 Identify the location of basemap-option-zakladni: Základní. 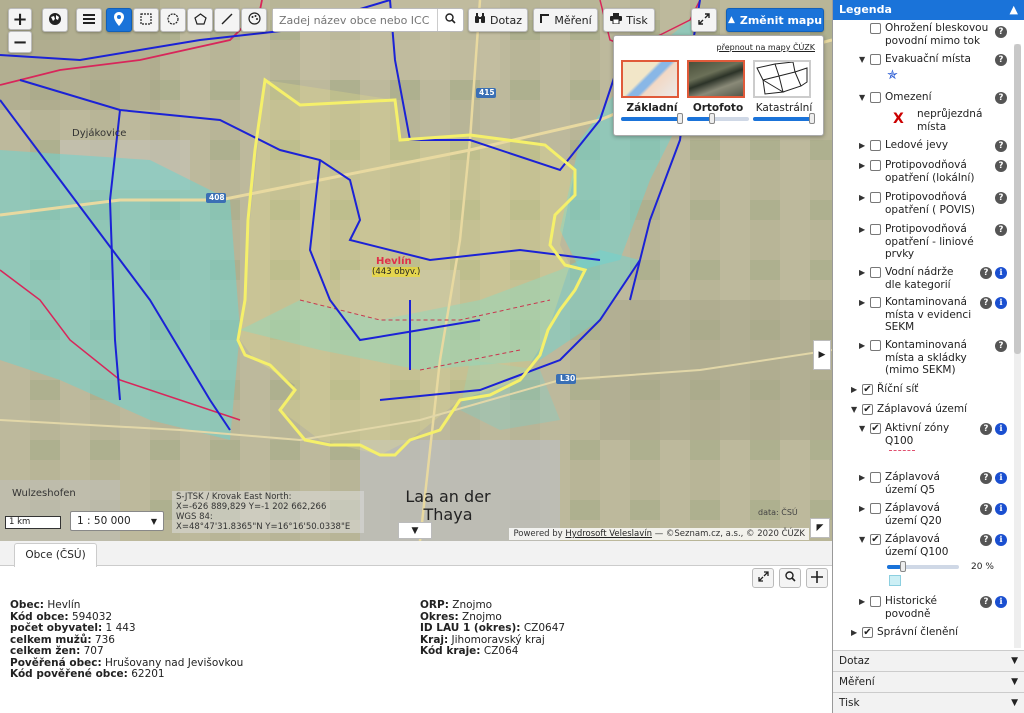
(652, 92).